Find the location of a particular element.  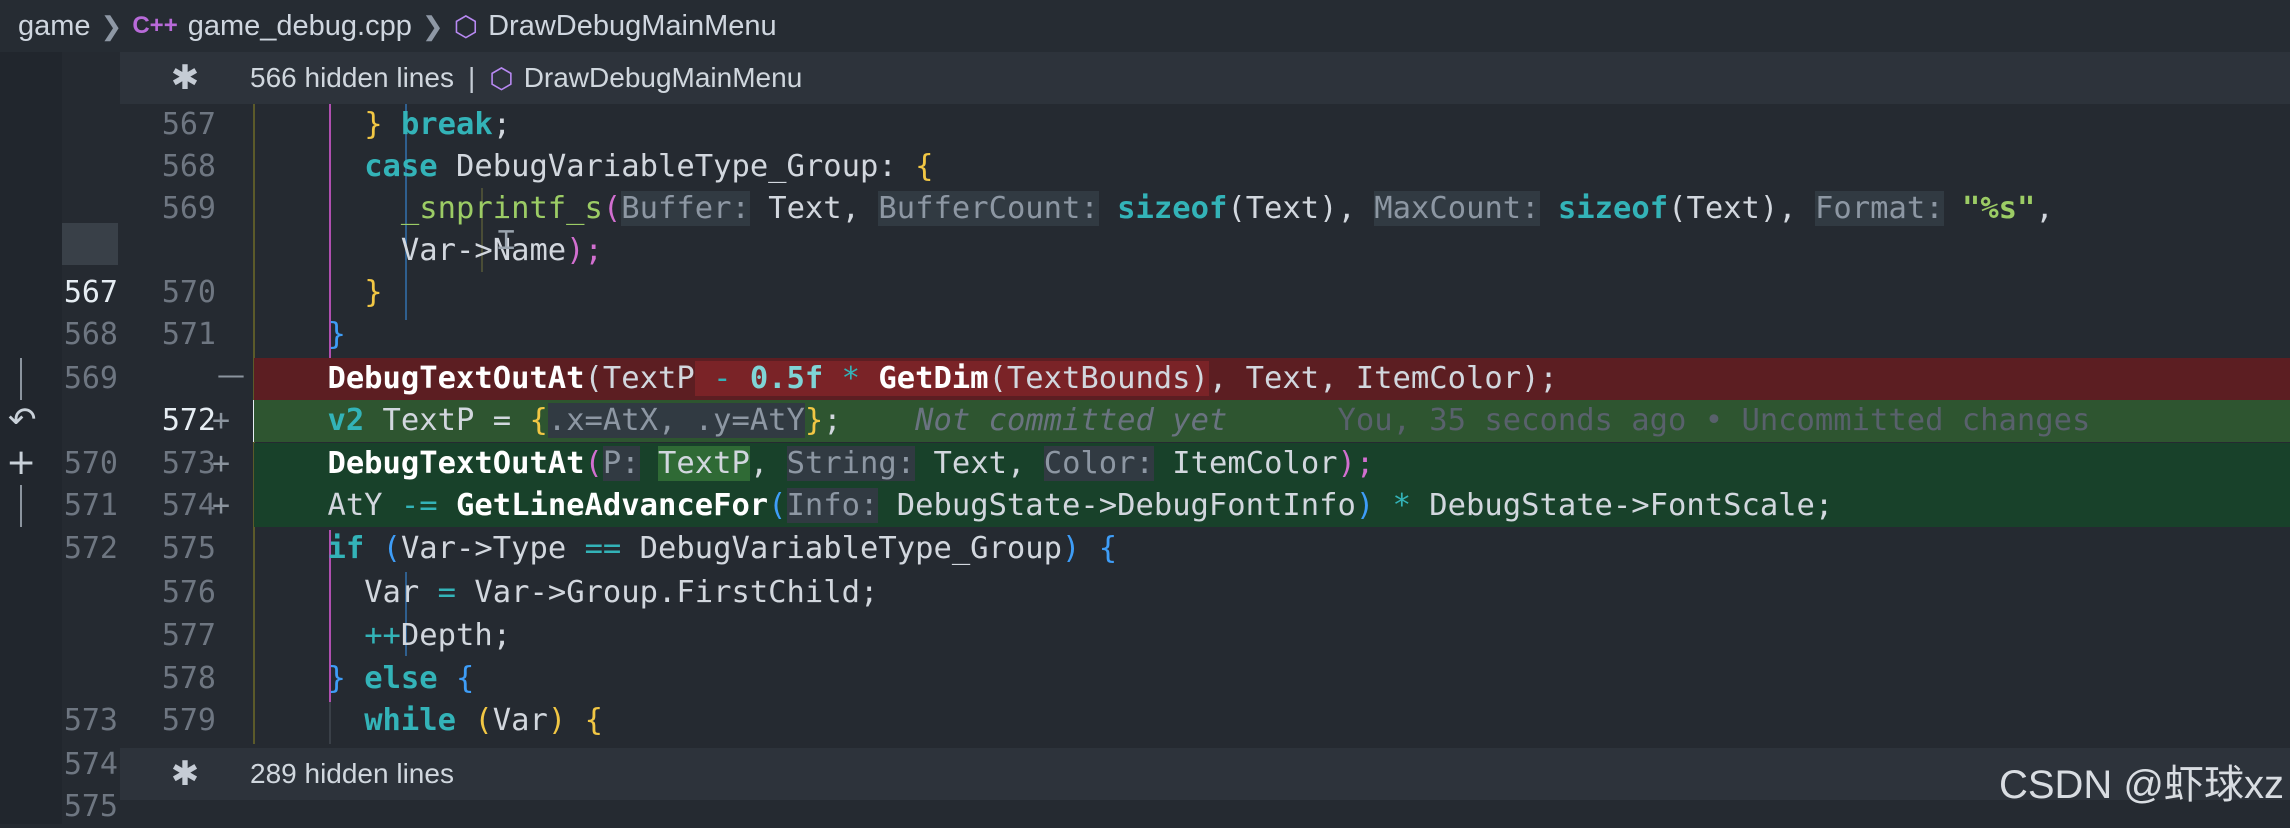

code-line: Var = Var->Group.FirstChild; is located at coordinates (1272, 593).